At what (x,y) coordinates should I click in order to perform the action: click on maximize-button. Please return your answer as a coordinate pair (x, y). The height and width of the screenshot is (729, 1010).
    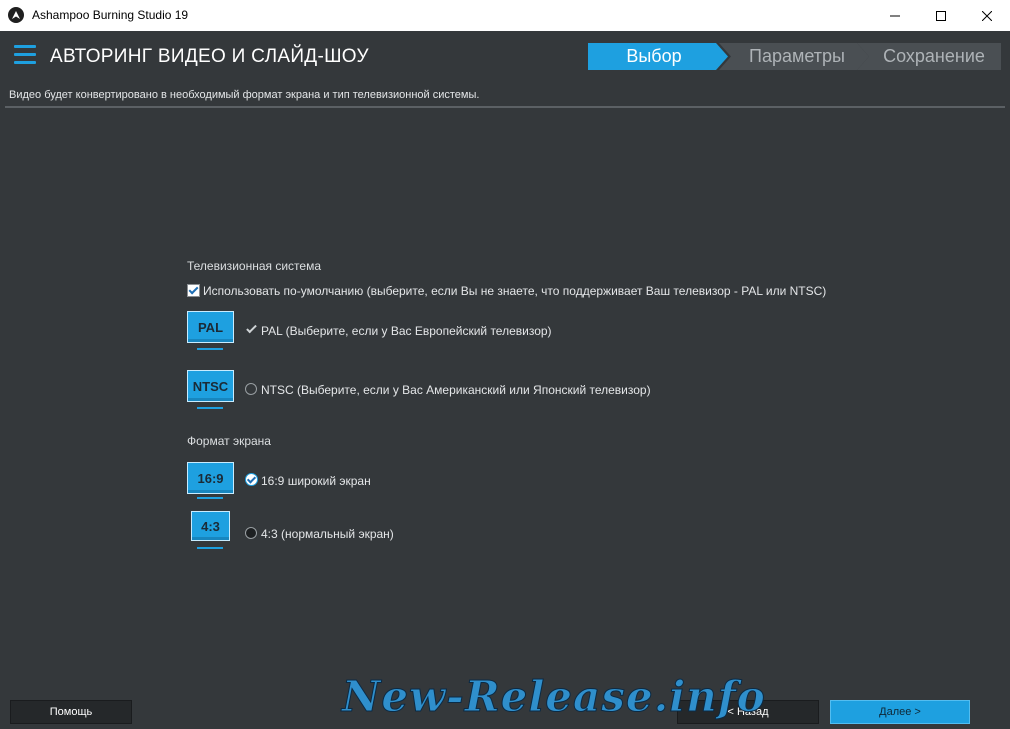
    Looking at the image, I should click on (941, 15).